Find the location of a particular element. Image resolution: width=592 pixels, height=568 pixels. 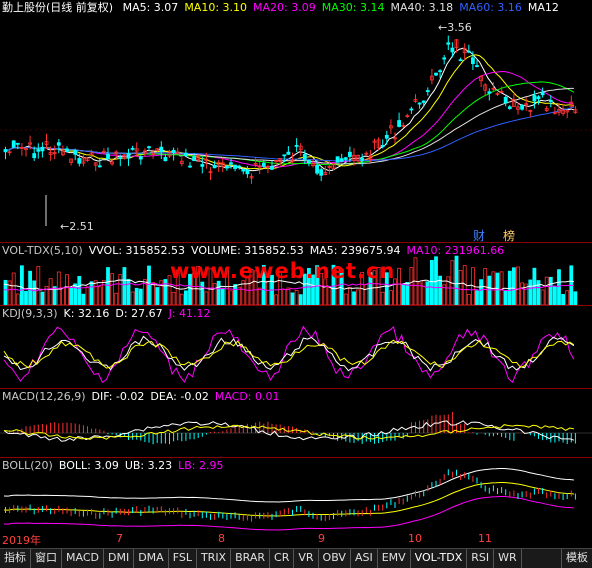

boll-panel: BOLL(20) BOLL: 3.09 UB: 3.23 LB: 2.95 is located at coordinates (296, 495).